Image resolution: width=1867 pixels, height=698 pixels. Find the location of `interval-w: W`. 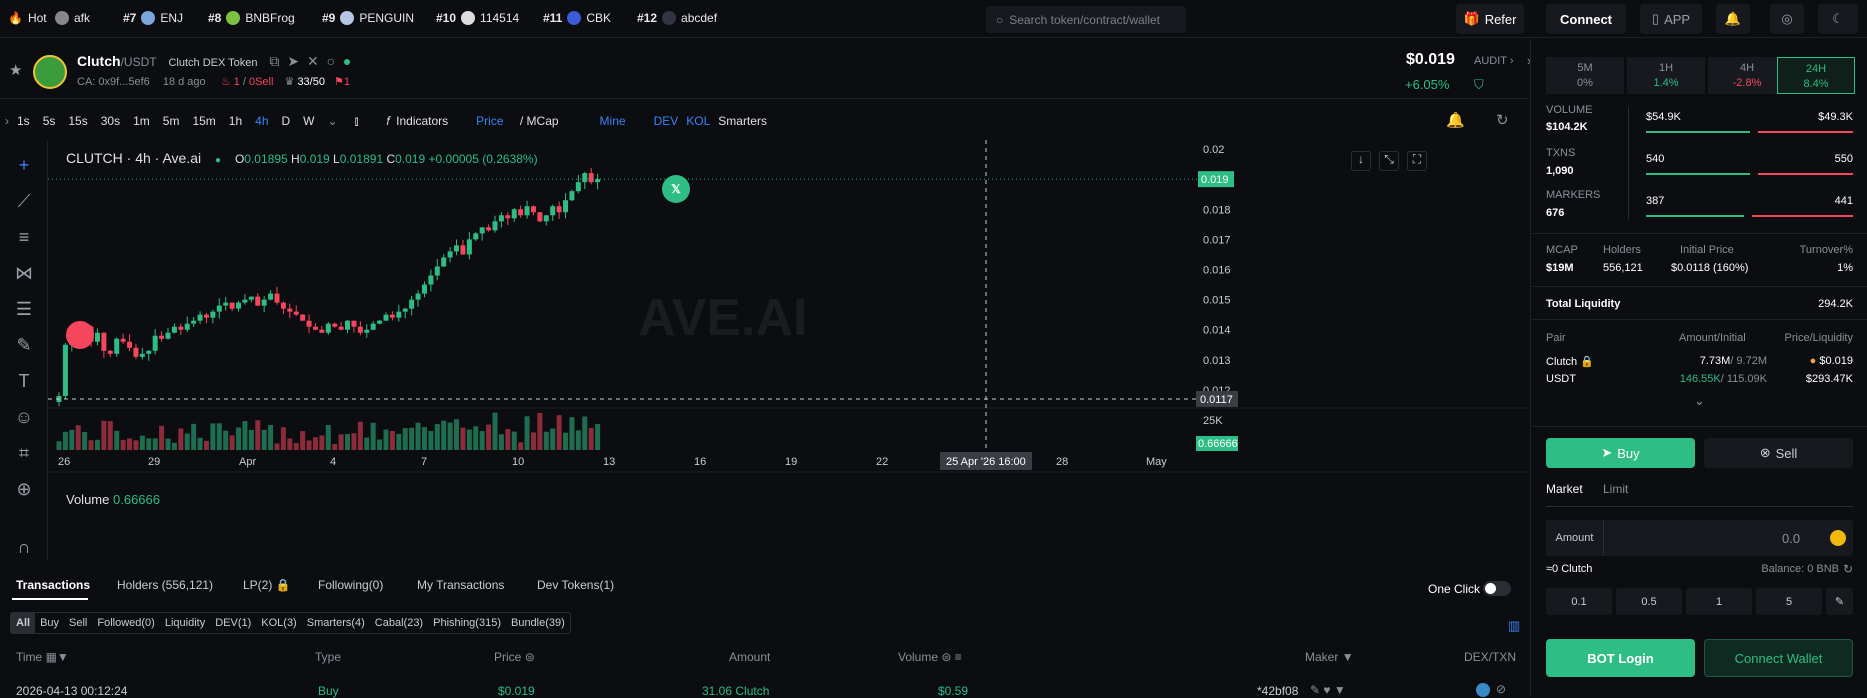

interval-w: W is located at coordinates (308, 121).